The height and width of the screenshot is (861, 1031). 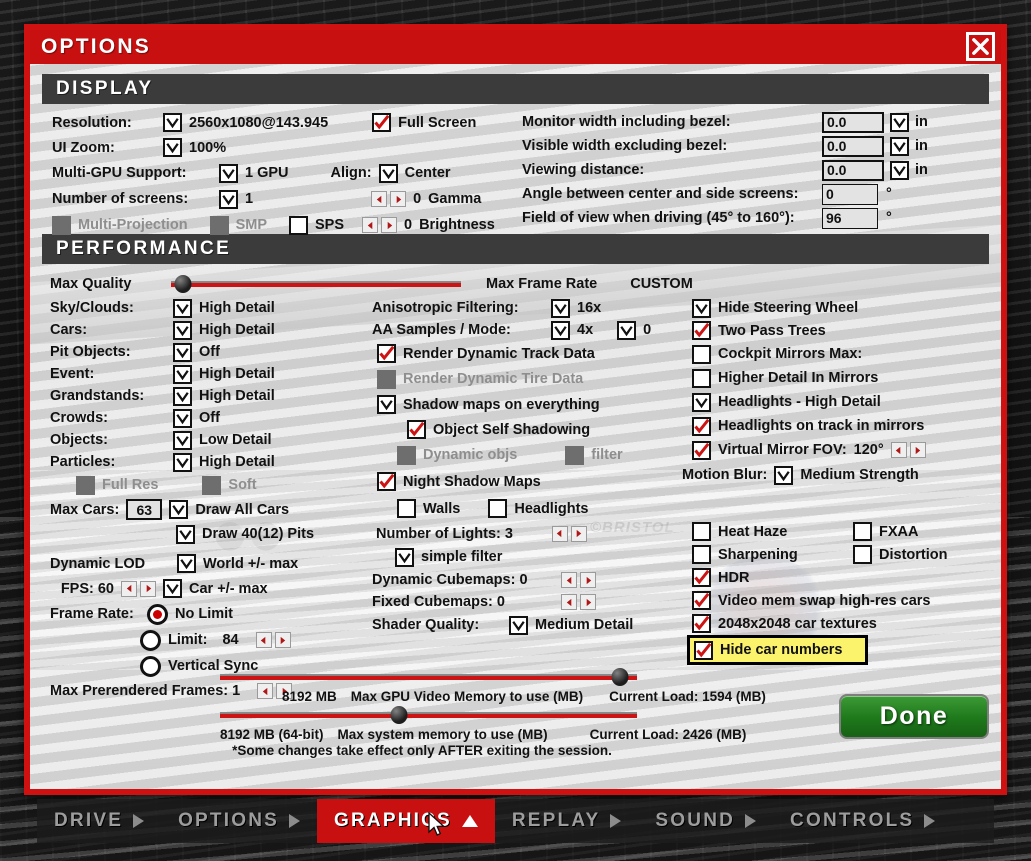 I want to click on objects-dropdown, so click(x=182, y=440).